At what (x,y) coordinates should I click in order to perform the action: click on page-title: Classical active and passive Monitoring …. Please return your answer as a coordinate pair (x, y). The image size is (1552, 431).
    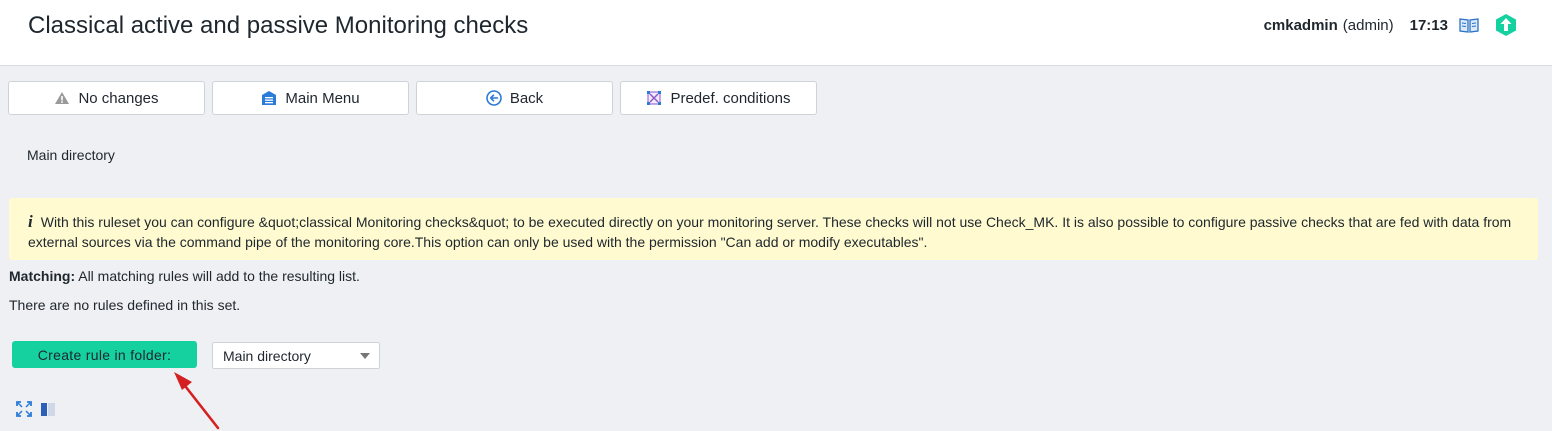
    Looking at the image, I should click on (278, 25).